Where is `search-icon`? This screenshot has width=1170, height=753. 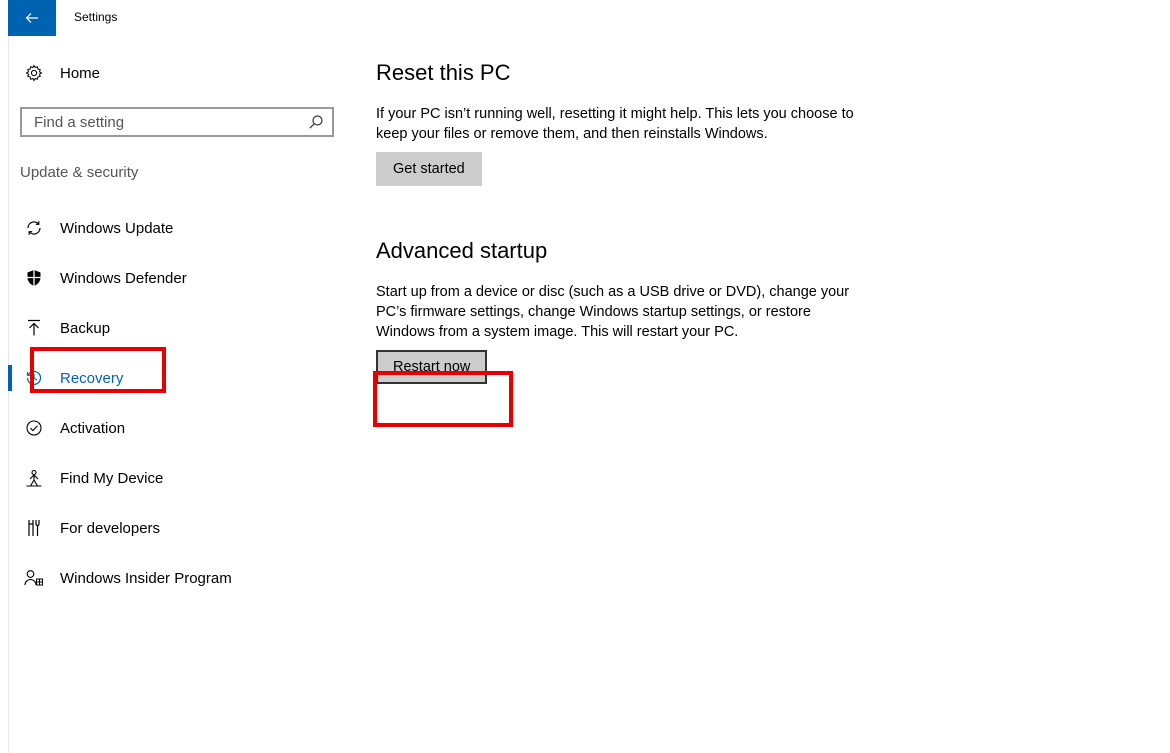 search-icon is located at coordinates (316, 122).